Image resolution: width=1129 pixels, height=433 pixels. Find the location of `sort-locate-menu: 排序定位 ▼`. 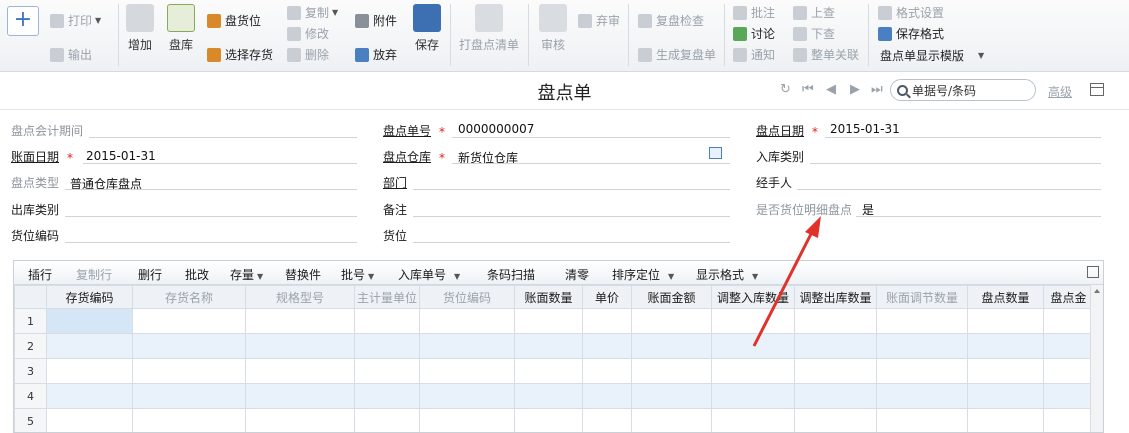

sort-locate-menu: 排序定位 ▼ is located at coordinates (643, 274).